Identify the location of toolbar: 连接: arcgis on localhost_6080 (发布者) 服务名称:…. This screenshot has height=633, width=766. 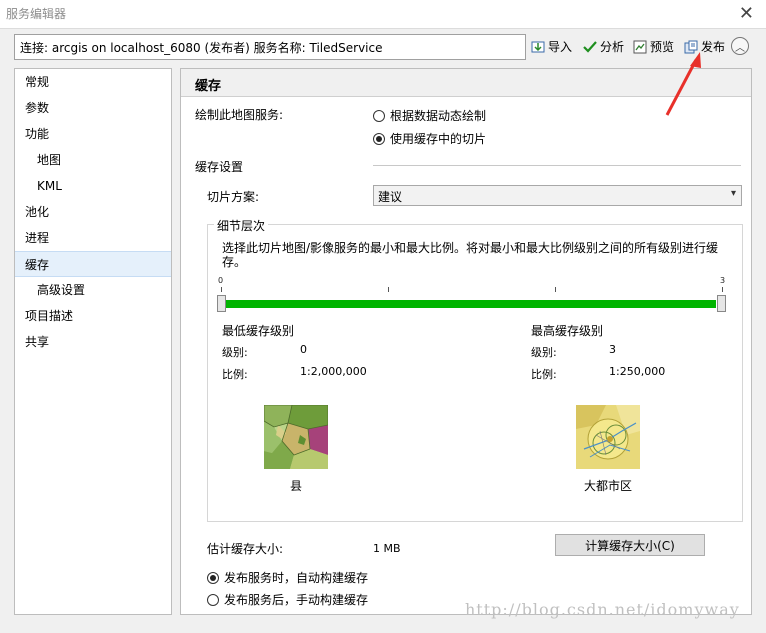
(383, 47).